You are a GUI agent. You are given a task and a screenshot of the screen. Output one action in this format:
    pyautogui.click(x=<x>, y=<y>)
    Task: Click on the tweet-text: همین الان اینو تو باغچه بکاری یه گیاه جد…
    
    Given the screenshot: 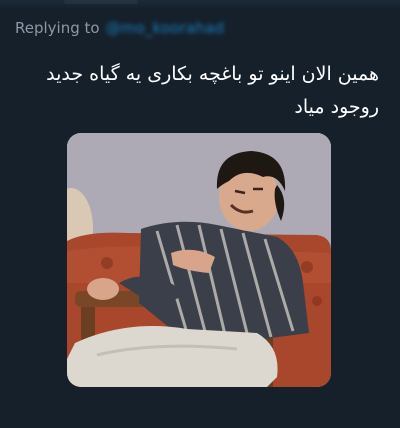 What is the action you would take?
    pyautogui.click(x=204, y=91)
    